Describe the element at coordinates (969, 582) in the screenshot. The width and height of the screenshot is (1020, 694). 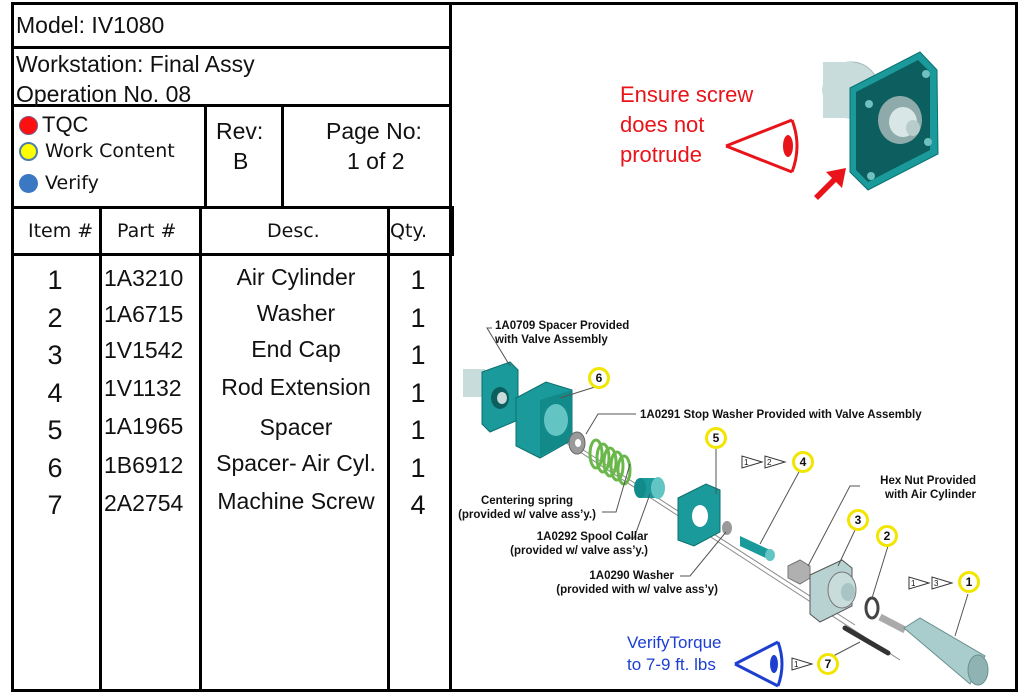
I see `balloon-1: 1` at that location.